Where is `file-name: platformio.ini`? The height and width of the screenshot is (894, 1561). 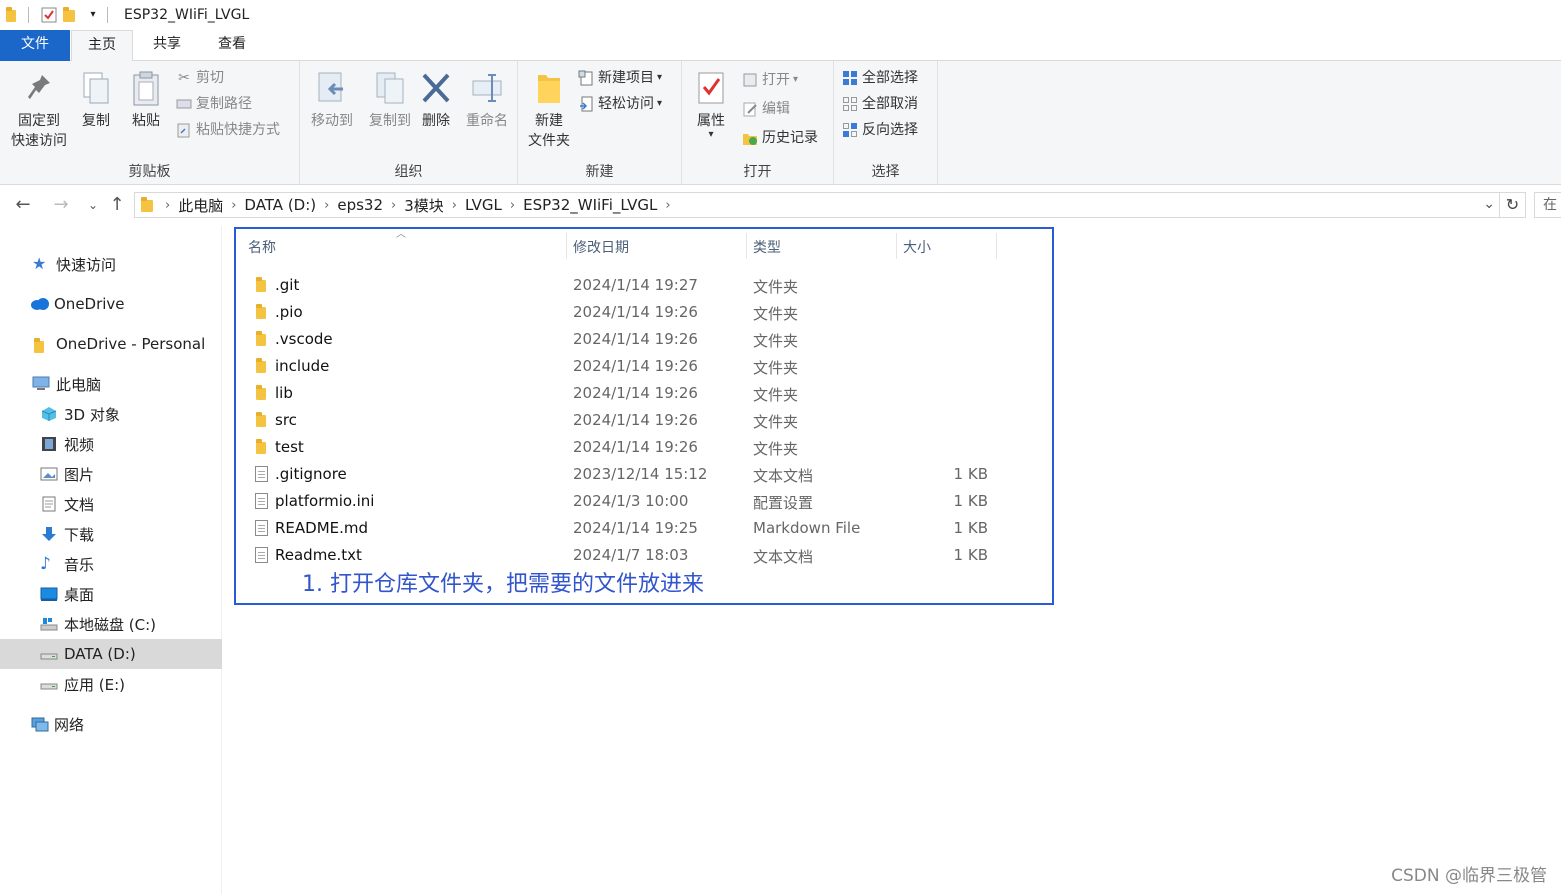 file-name: platformio.ini is located at coordinates (325, 501).